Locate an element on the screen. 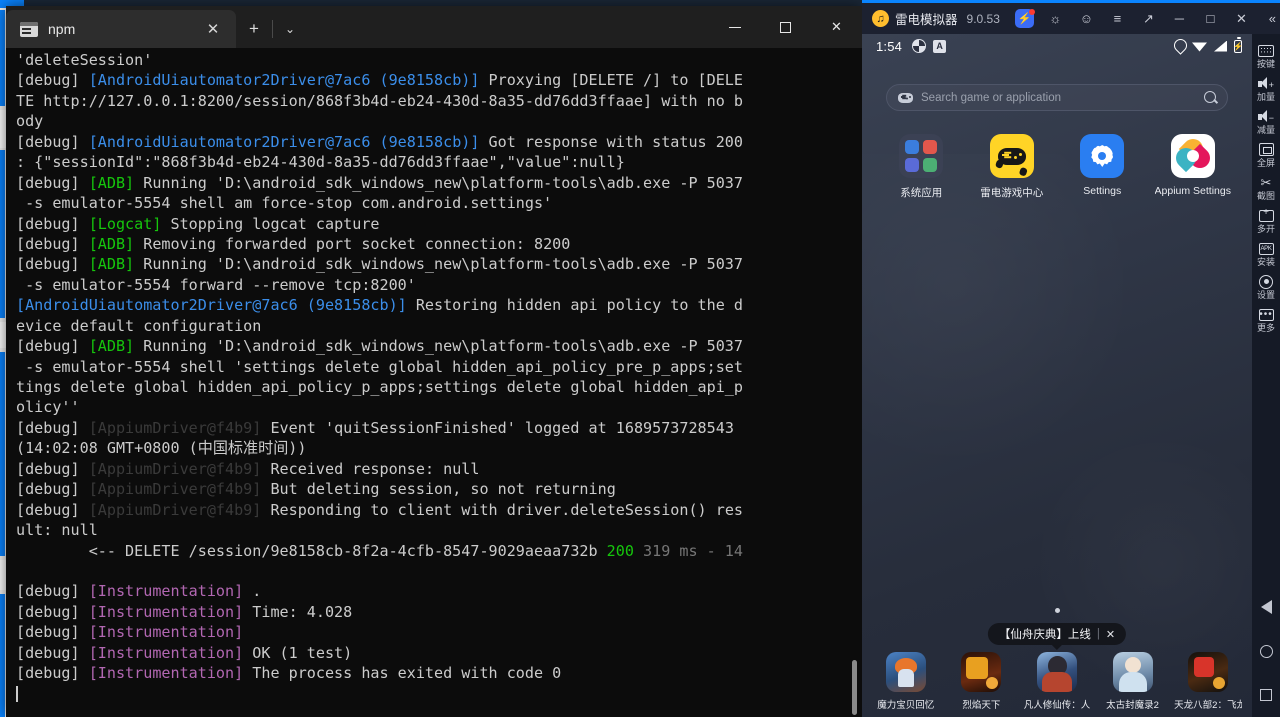  terminal-line: [debug] [Instrumentation] . is located at coordinates (139, 591).